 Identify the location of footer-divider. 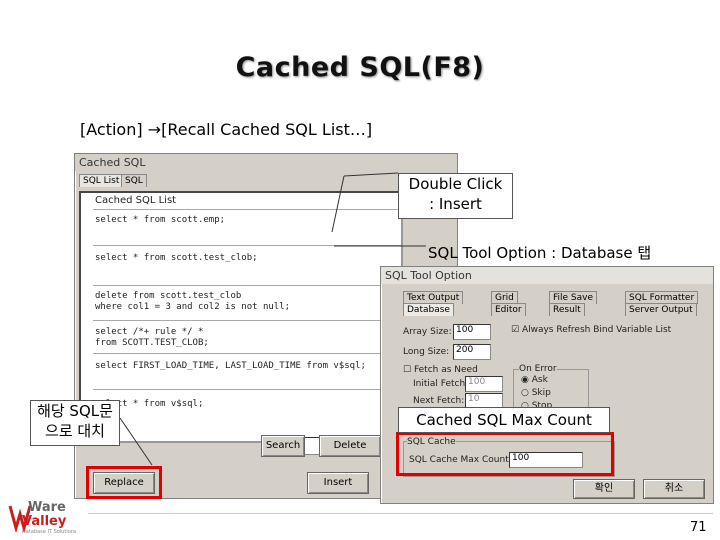
(400, 513).